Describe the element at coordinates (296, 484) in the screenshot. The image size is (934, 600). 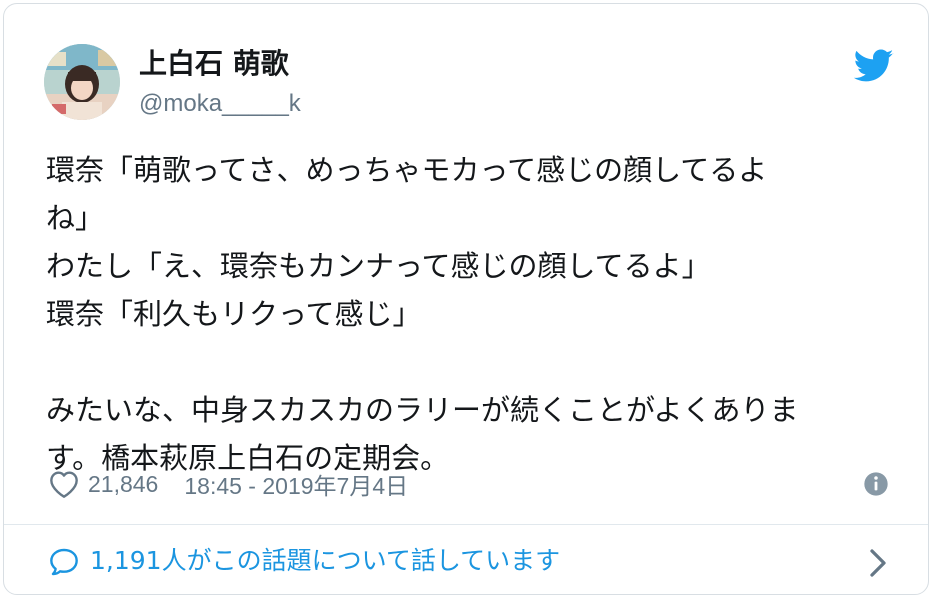
I see `timestamp: 18:45 - 2019年7月4日` at that location.